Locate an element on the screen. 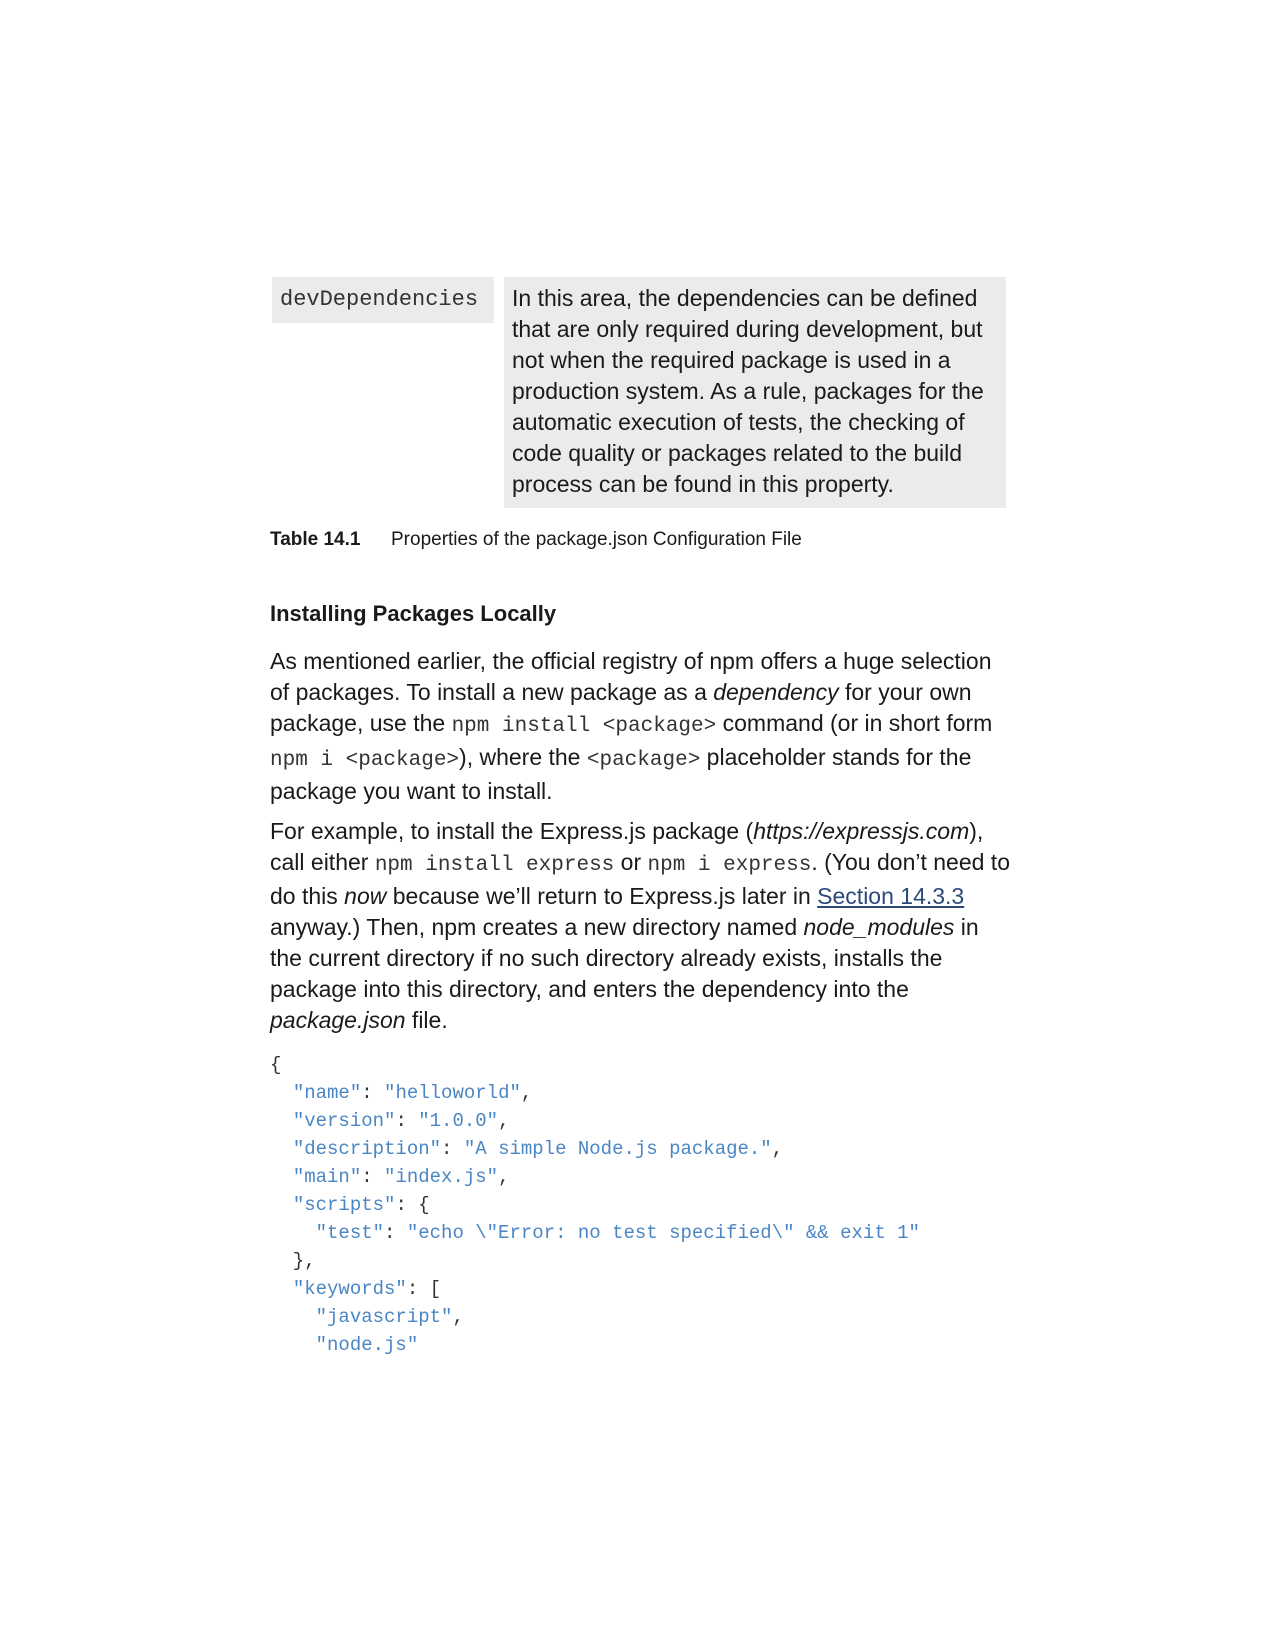 This screenshot has width=1275, height=1649. emphasis-now: now is located at coordinates (365, 896).